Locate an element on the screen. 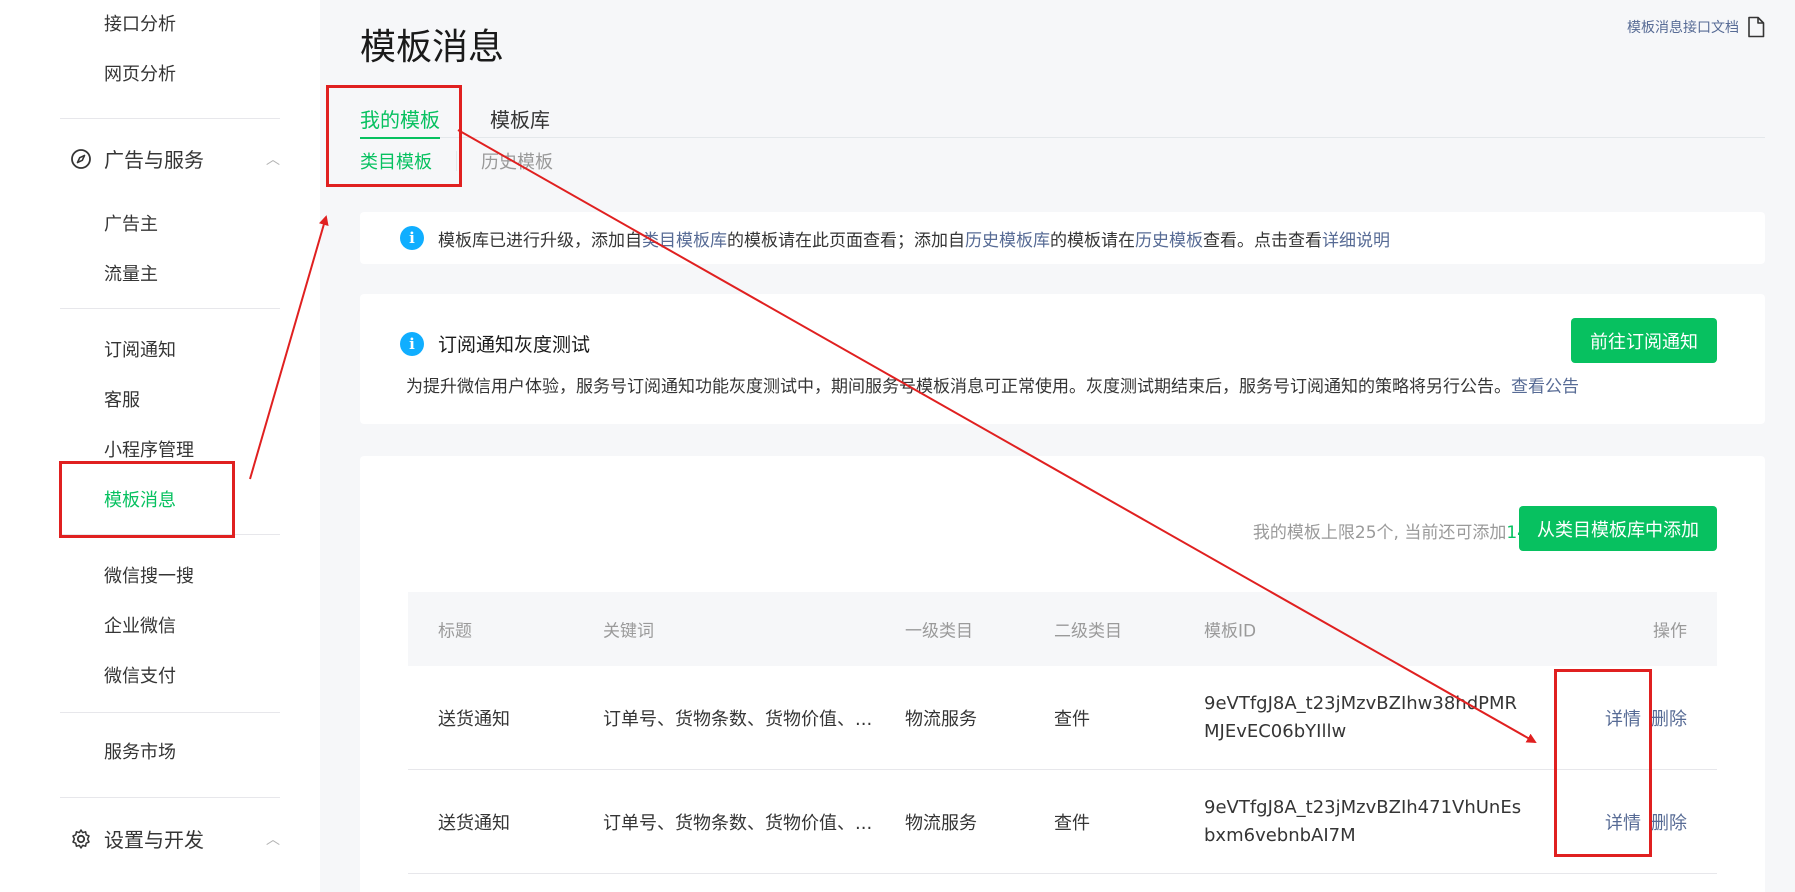 The image size is (1795, 892). sidebar-item-api-analysis: 接口分析 is located at coordinates (140, 23).